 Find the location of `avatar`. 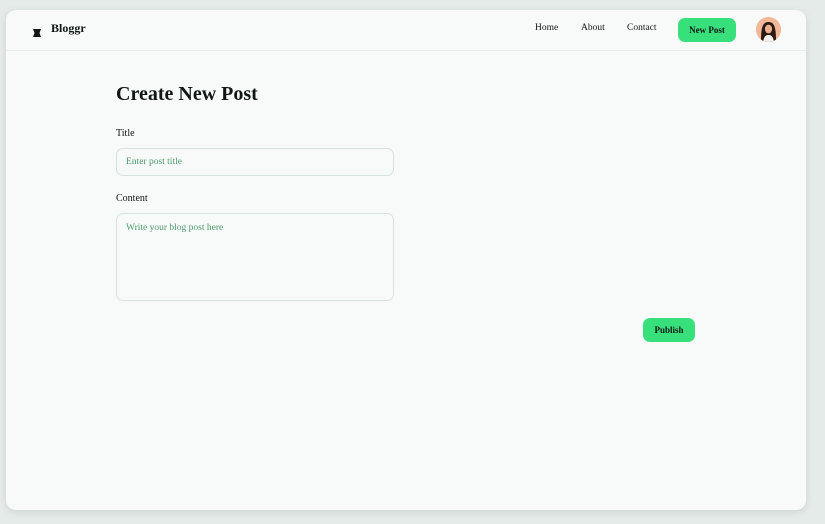

avatar is located at coordinates (768, 29).